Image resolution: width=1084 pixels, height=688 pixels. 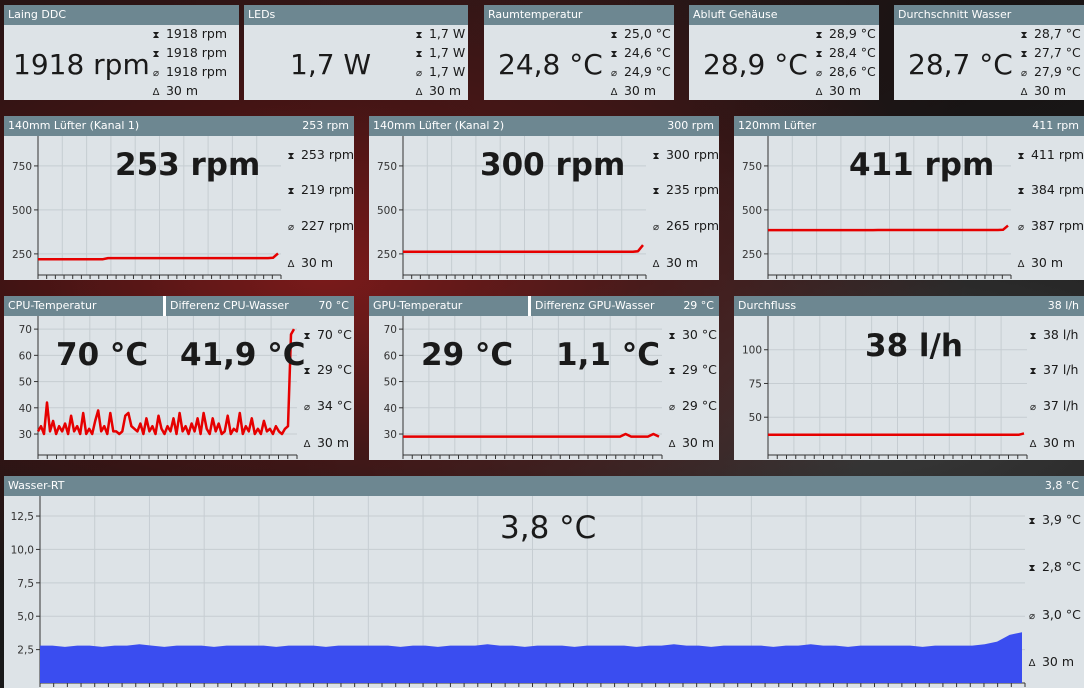 I want to click on stat-max-value: 28,7 °C, so click(x=1057, y=33).